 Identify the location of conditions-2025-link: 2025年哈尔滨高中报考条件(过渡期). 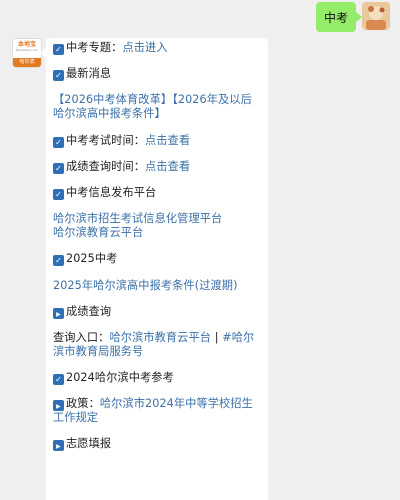
(145, 285).